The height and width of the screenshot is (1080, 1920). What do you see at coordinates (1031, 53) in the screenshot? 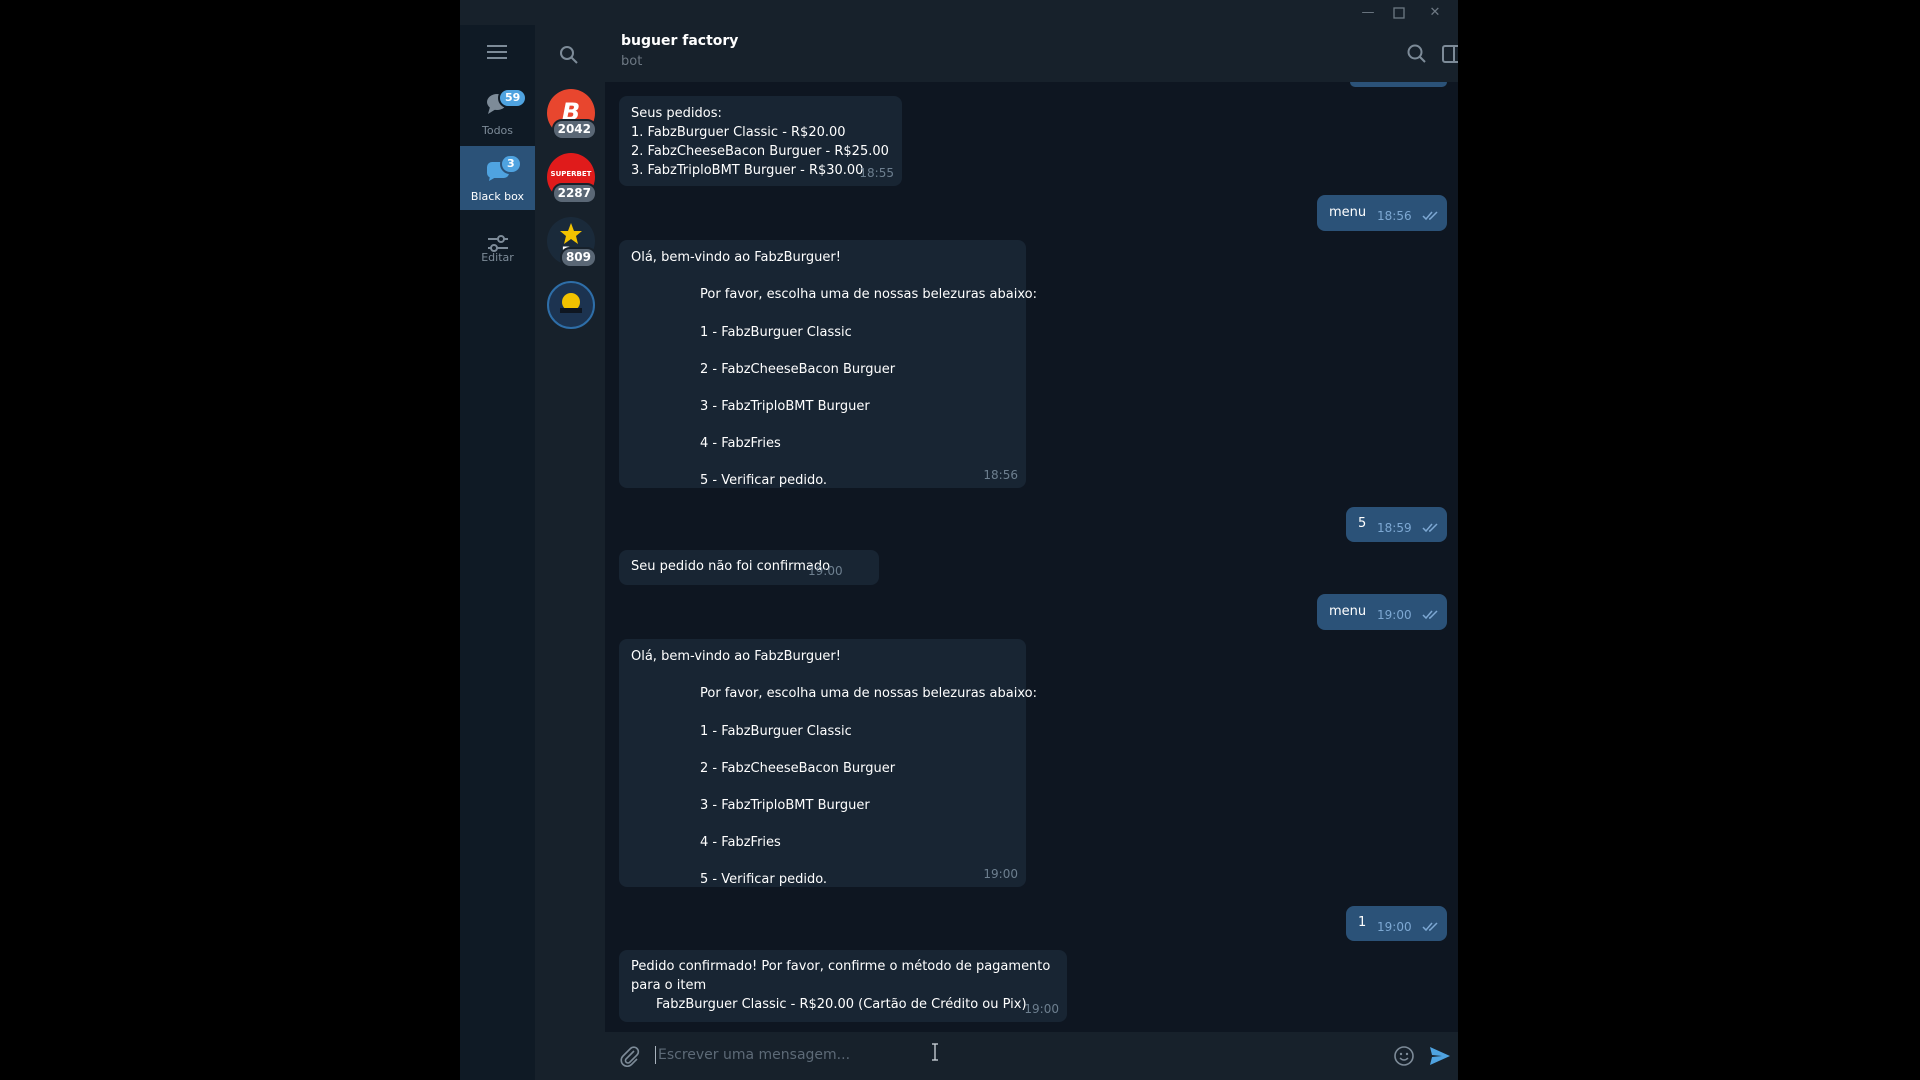
I see `chat-header: buguer factory bot` at bounding box center [1031, 53].